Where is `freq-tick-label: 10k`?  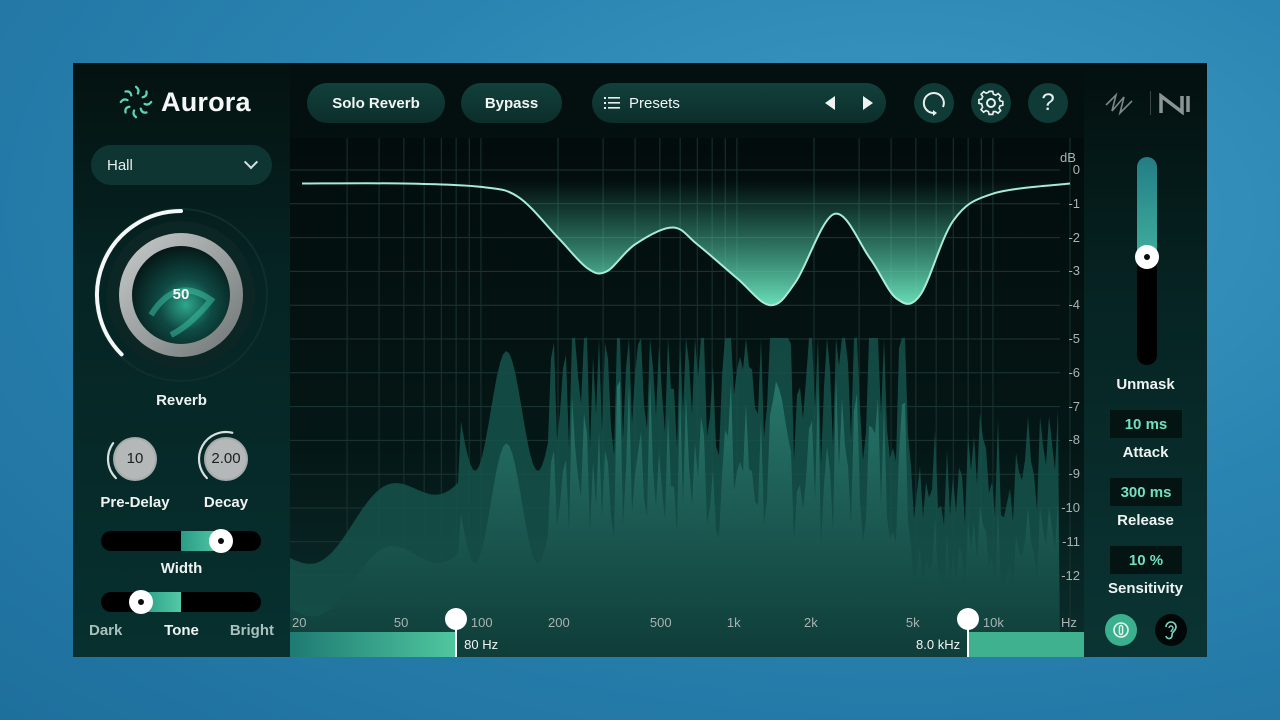 freq-tick-label: 10k is located at coordinates (993, 622).